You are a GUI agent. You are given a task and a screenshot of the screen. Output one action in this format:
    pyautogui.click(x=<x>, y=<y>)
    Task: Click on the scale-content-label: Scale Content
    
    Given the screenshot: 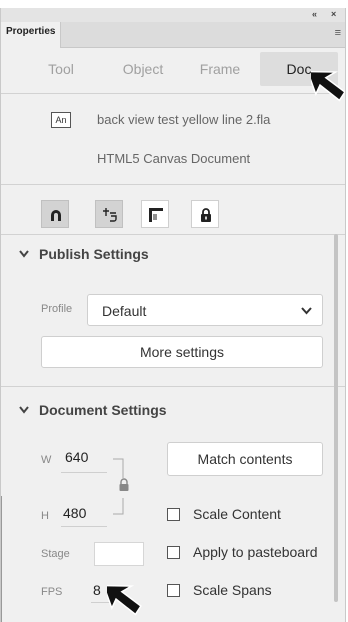 What is the action you would take?
    pyautogui.click(x=237, y=514)
    